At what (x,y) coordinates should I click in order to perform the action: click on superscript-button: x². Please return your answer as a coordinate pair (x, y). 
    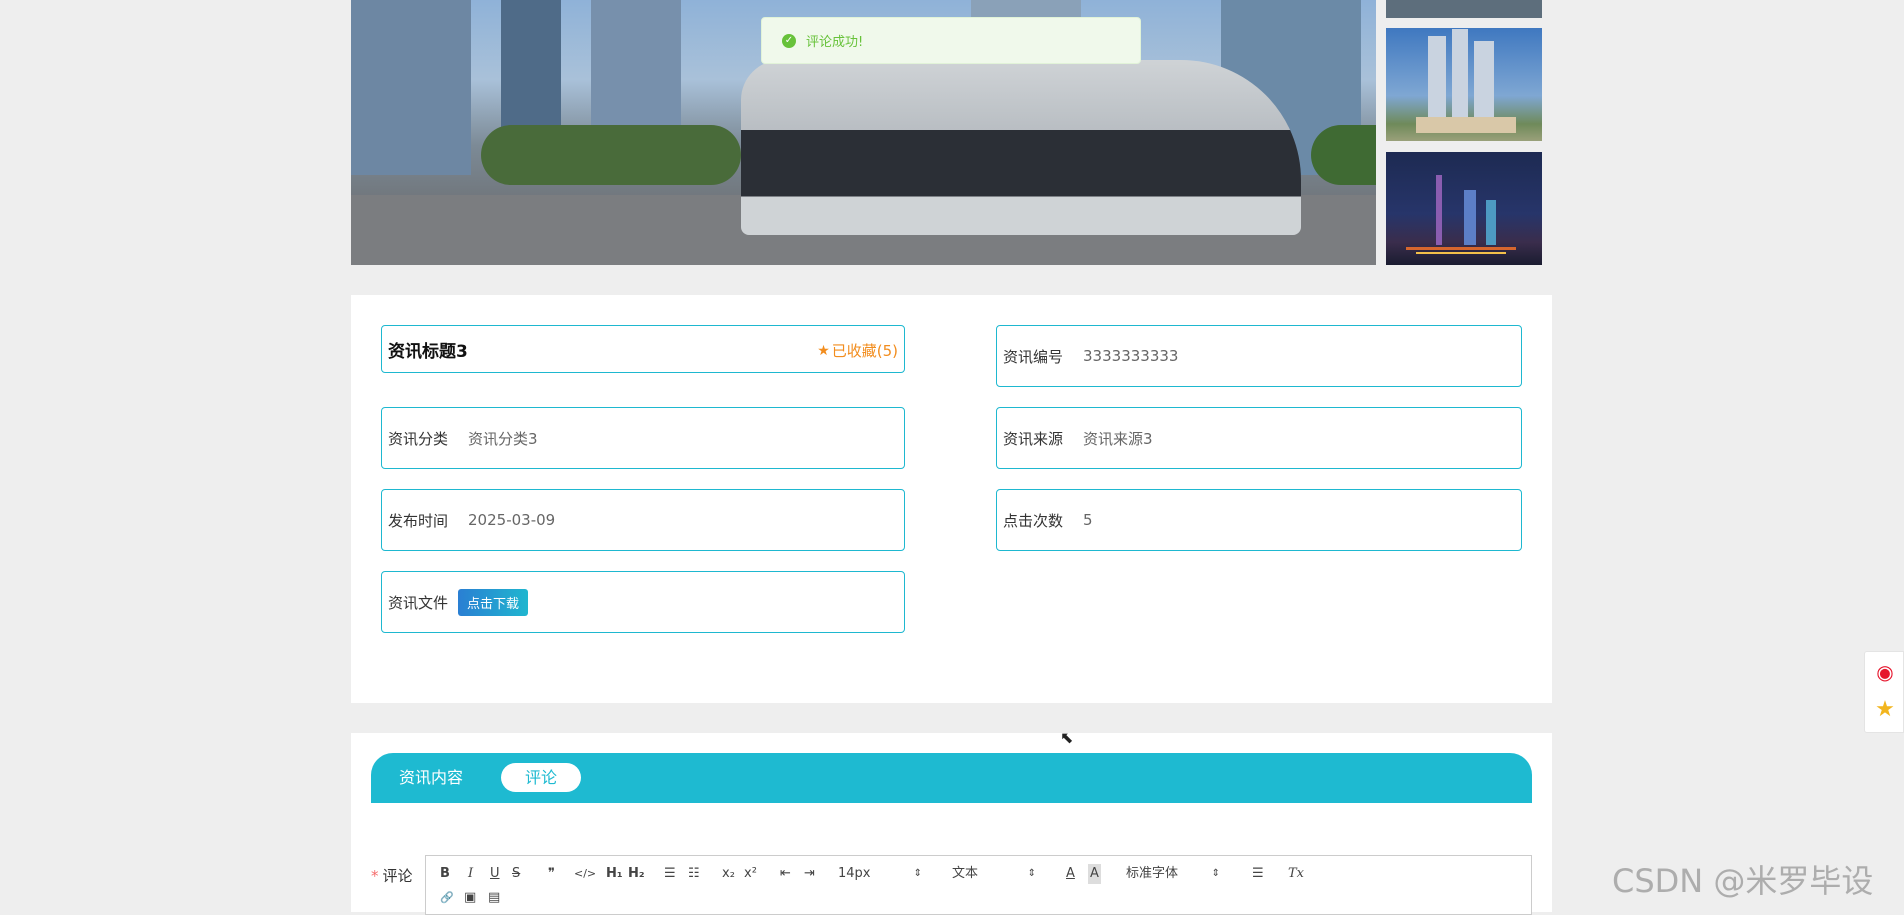
    Looking at the image, I should click on (750, 874).